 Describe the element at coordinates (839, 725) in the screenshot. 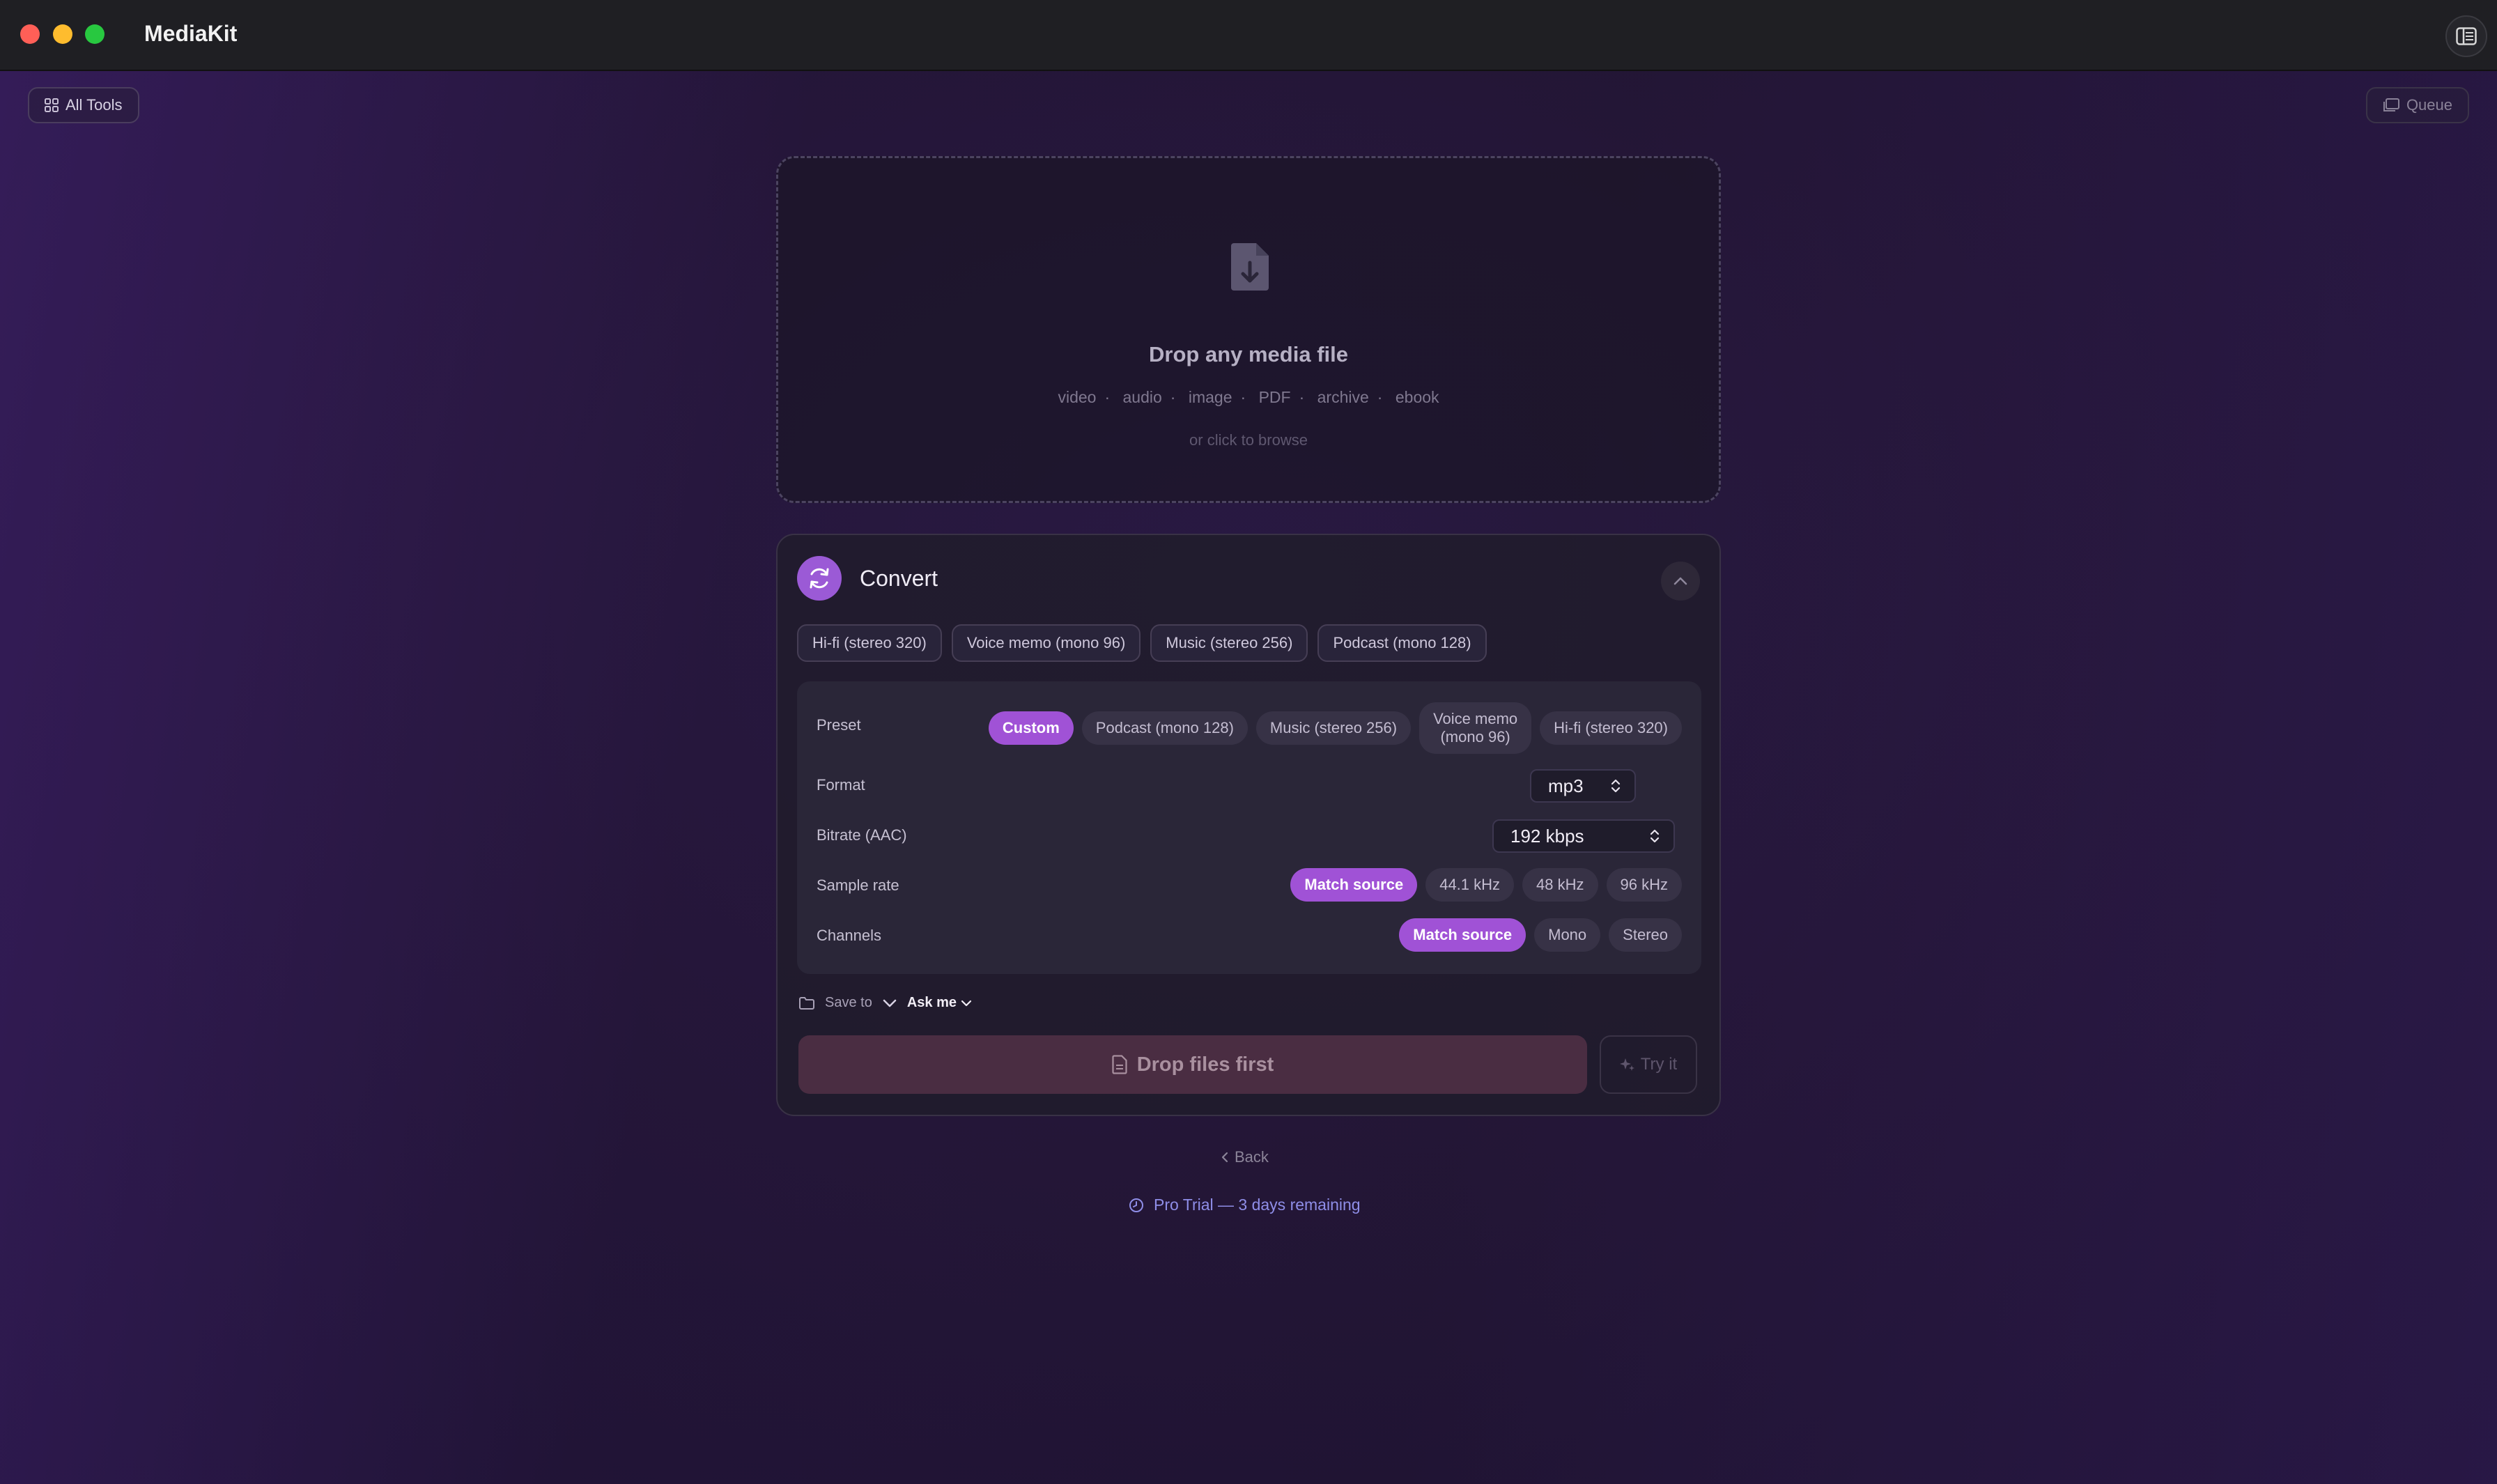

I see `preset-label: Preset` at that location.